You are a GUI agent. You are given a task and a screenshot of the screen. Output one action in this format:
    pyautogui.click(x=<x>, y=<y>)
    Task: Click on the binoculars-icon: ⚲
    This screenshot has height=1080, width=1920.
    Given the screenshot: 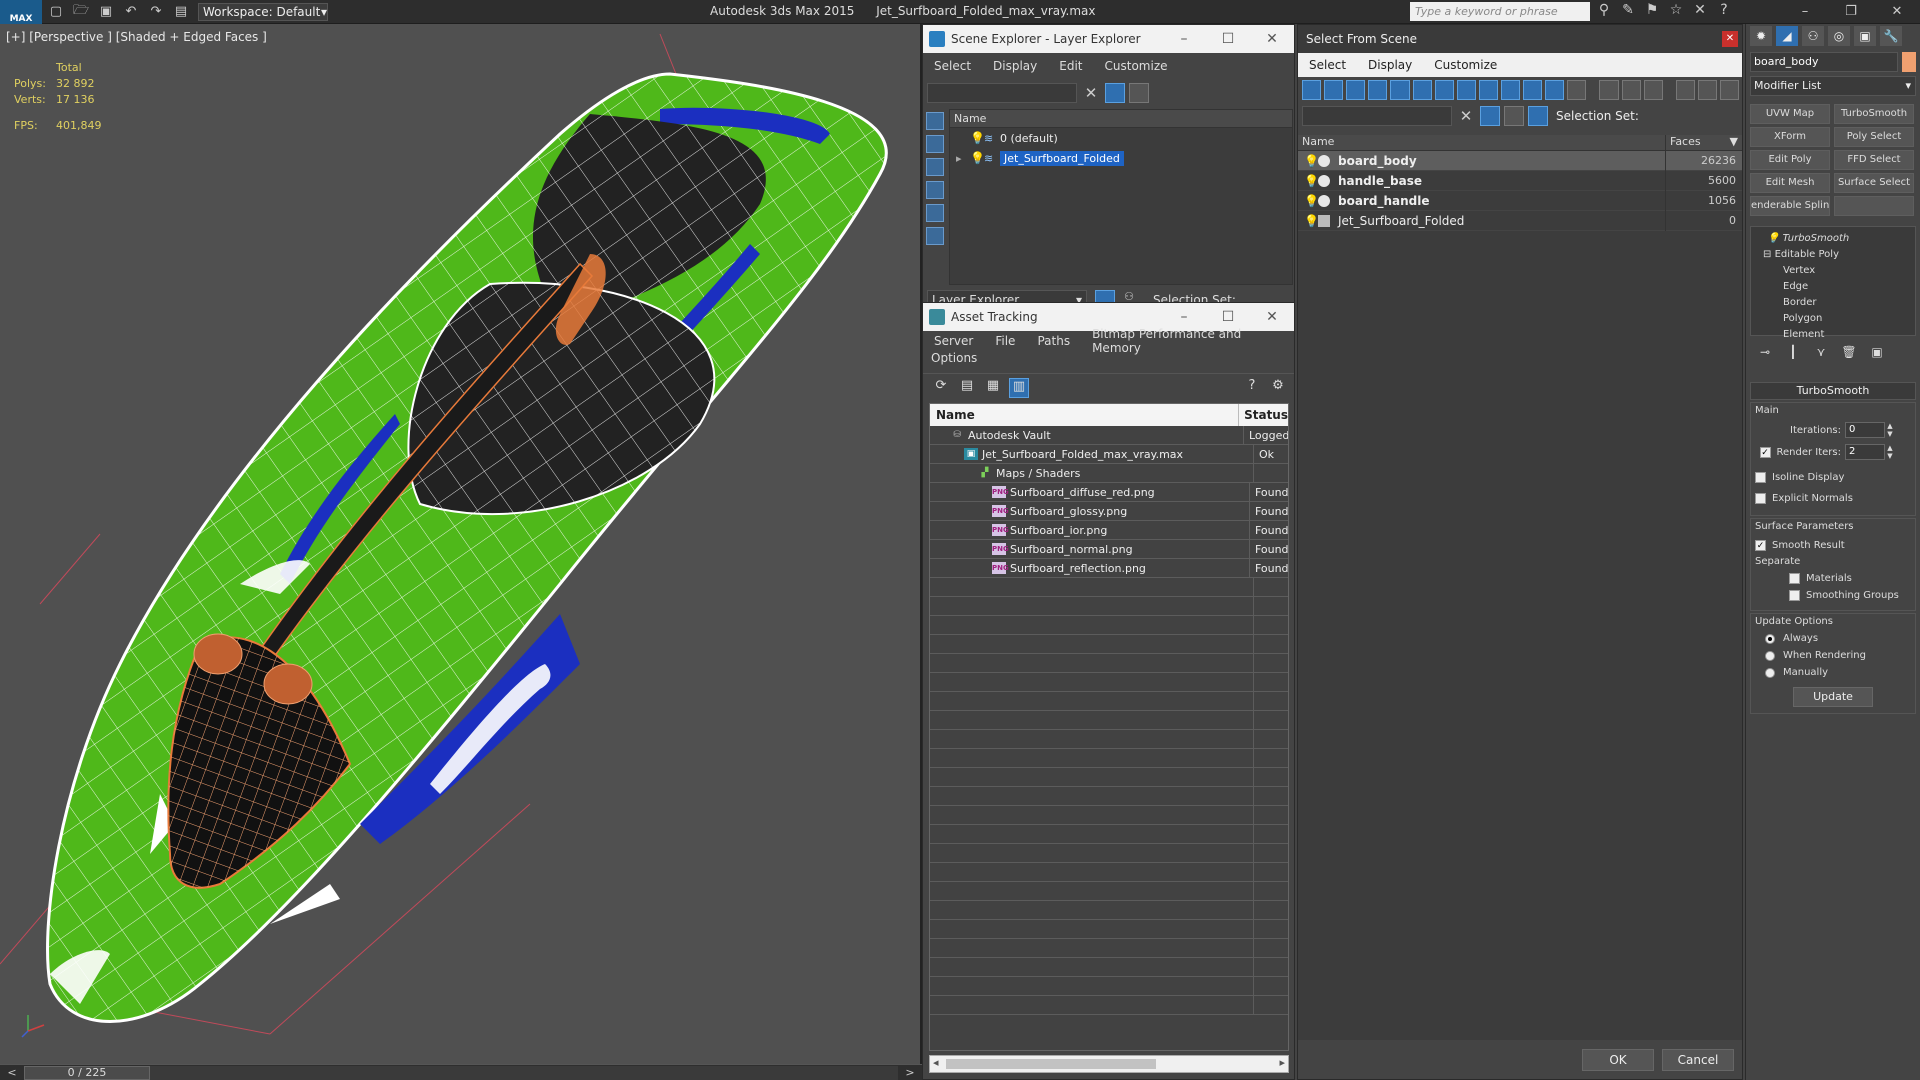 What is the action you would take?
    pyautogui.click(x=1604, y=12)
    